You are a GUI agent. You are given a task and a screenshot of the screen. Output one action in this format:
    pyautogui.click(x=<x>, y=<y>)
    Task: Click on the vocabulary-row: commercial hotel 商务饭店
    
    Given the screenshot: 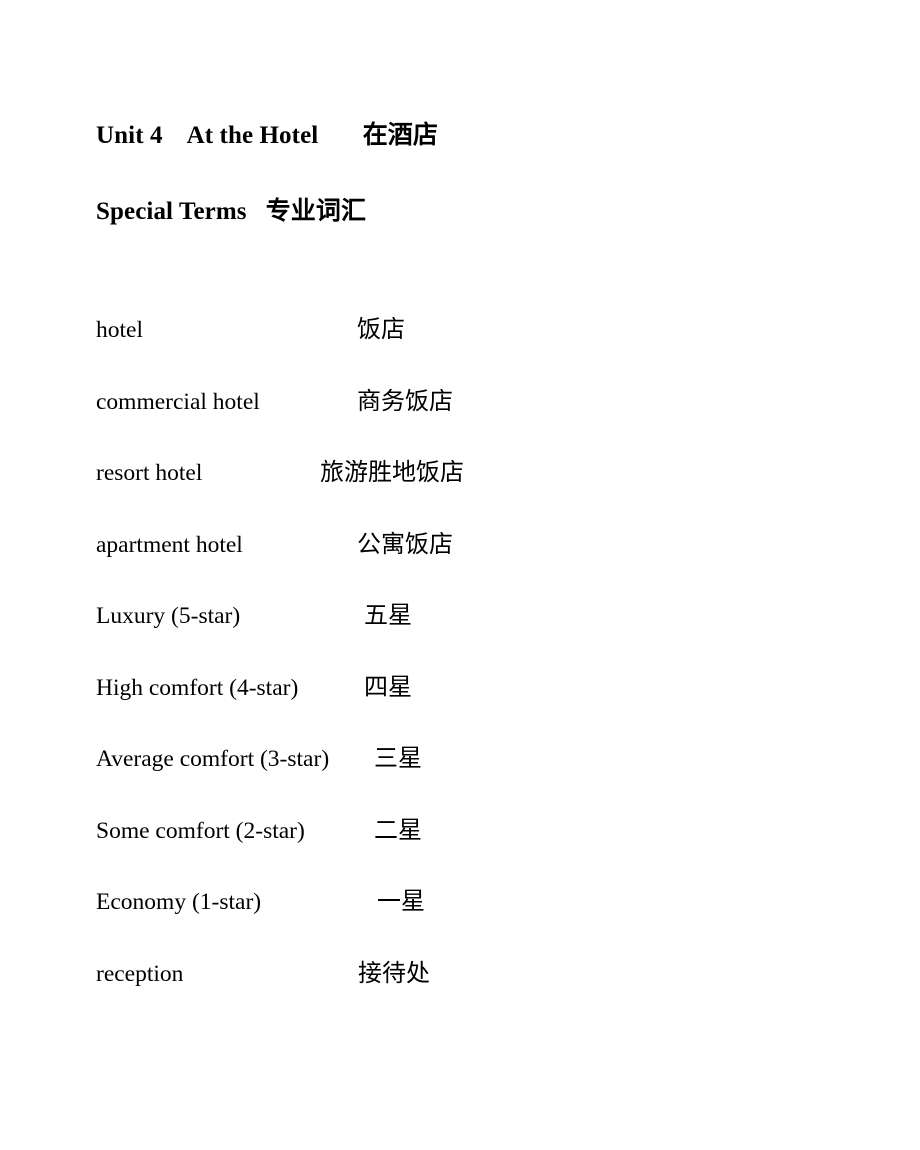 What is the action you would take?
    pyautogui.click(x=491, y=423)
    